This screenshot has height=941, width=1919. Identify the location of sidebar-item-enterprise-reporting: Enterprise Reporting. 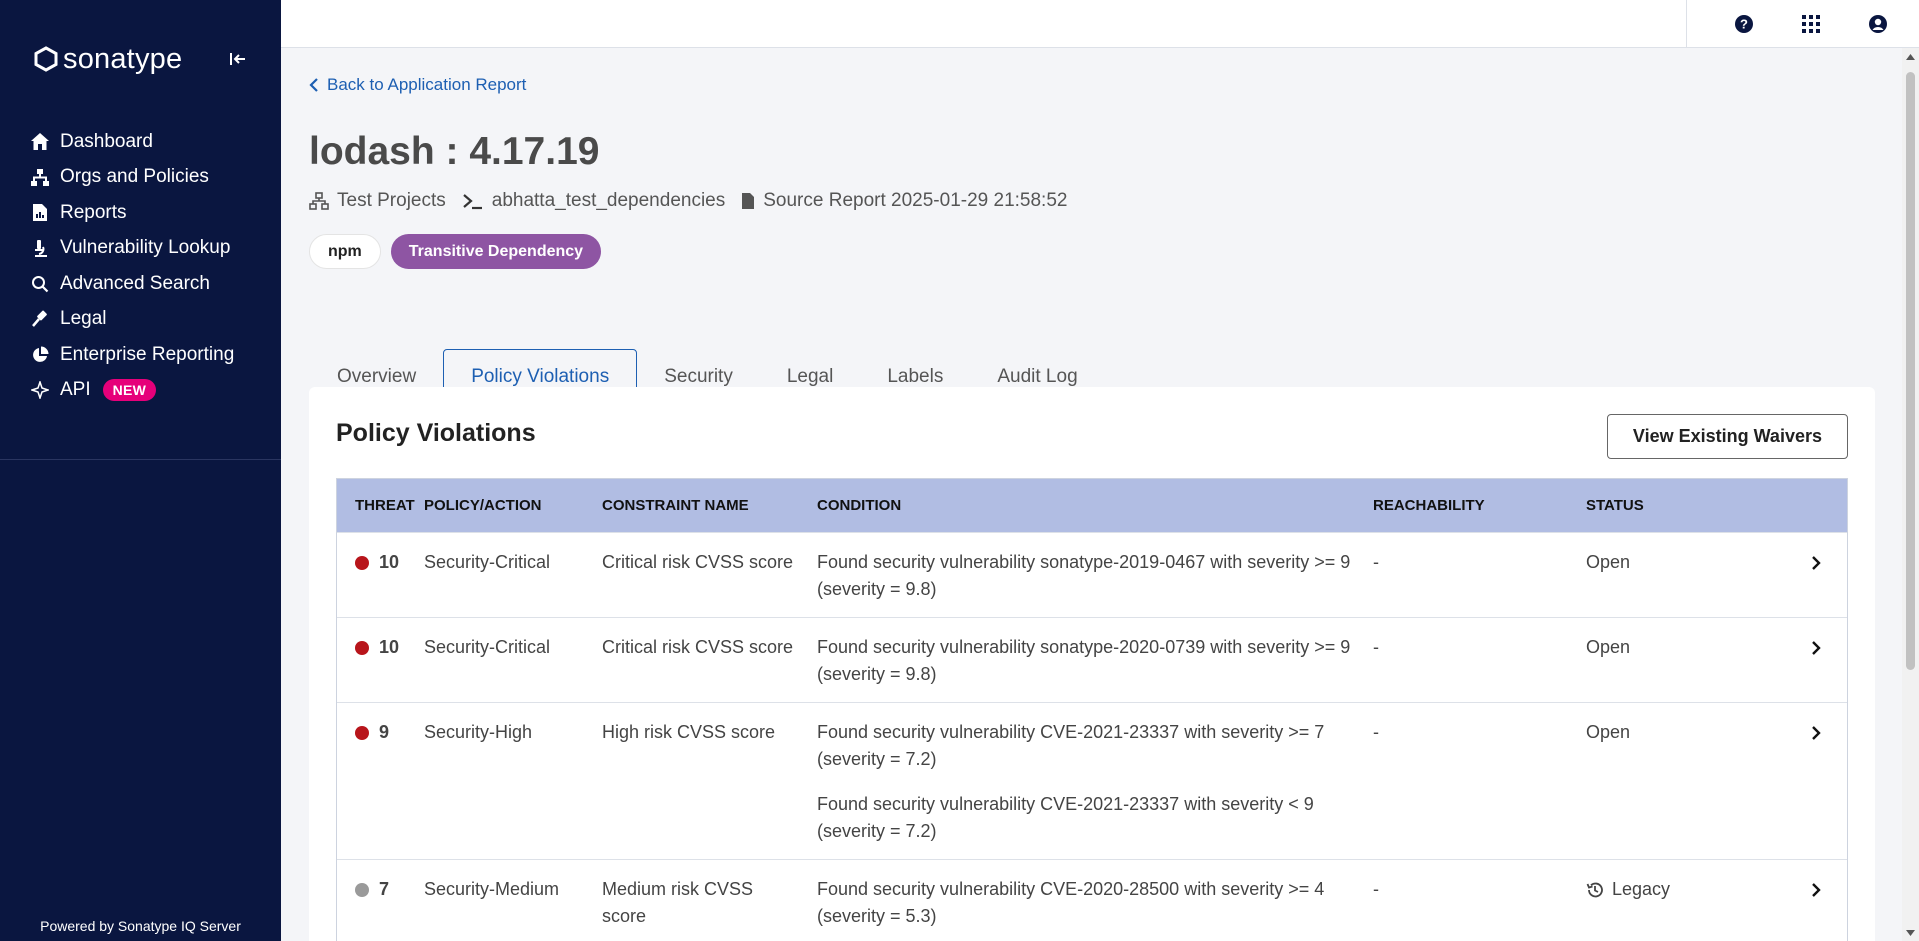
(154, 355).